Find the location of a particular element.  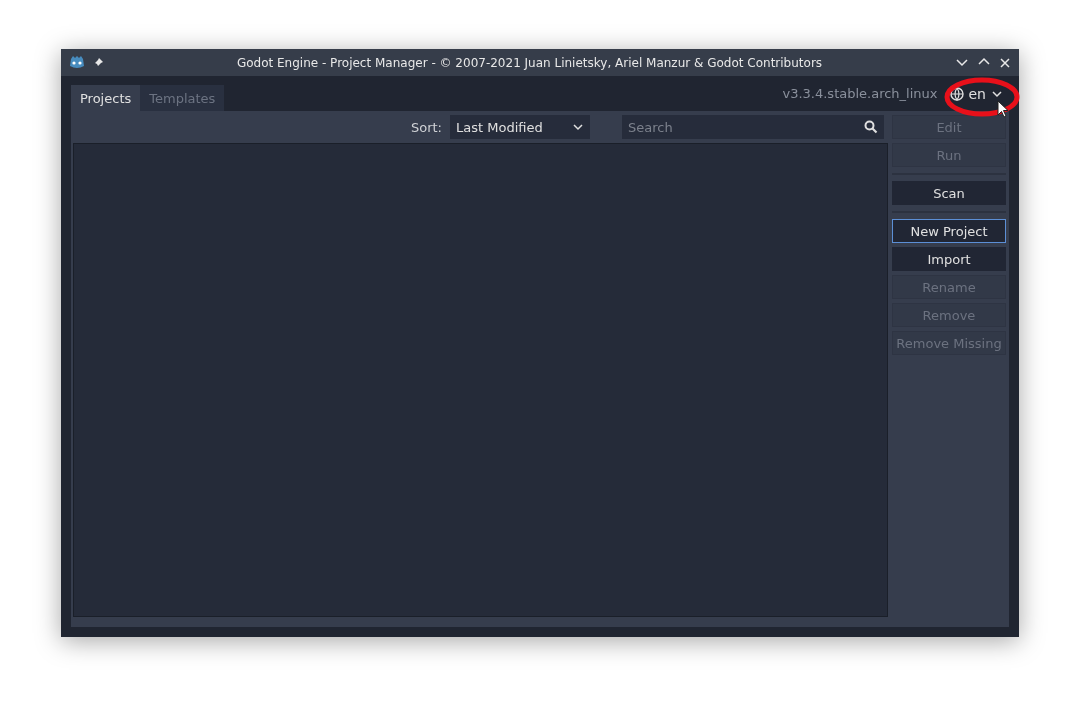

search-icon is located at coordinates (871, 127).